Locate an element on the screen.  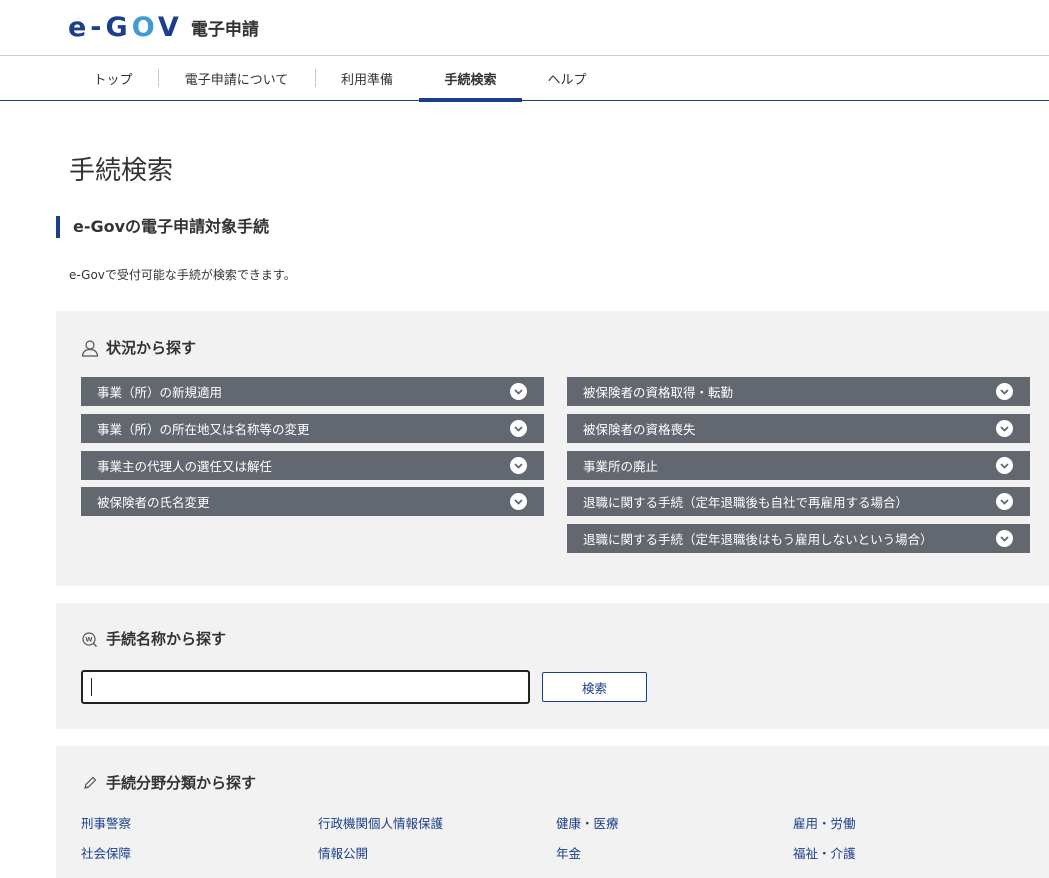
procedure-name-input is located at coordinates (305, 687).